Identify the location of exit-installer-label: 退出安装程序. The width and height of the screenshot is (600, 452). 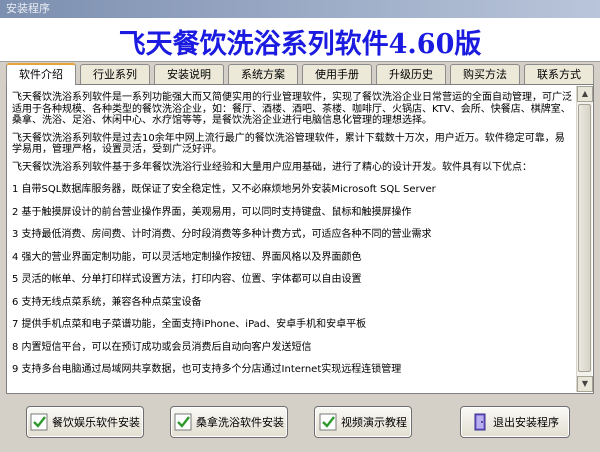
(526, 422).